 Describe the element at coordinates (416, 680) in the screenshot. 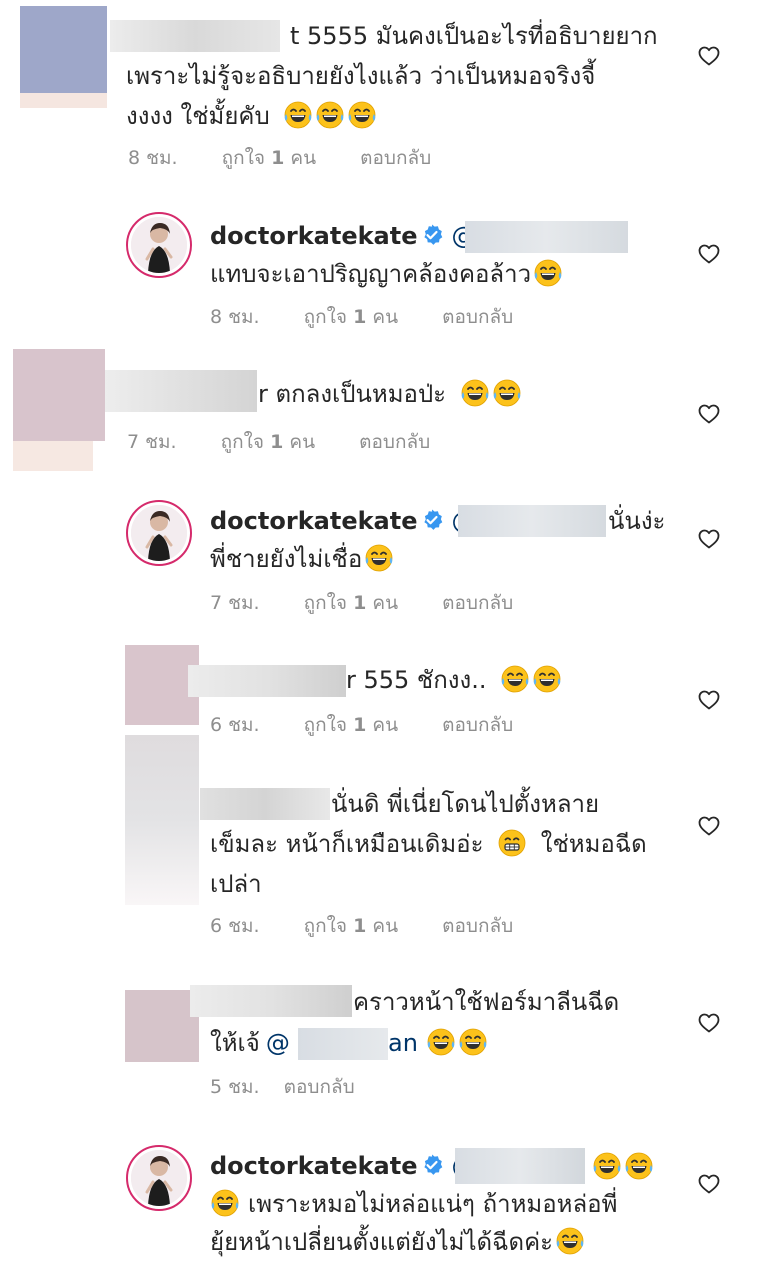

I see `comment-text-line: r 555 ชักงง..` at that location.